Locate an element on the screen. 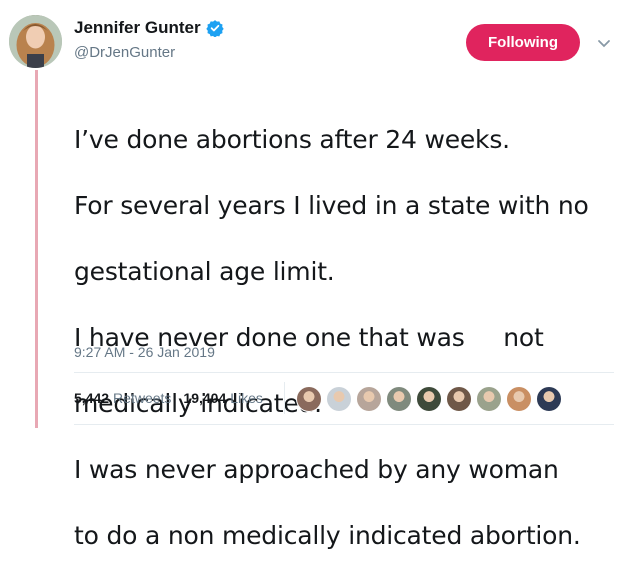 The image size is (640, 585). tweet-line: I’ve done abortions after 24 weeks. is located at coordinates (292, 139).